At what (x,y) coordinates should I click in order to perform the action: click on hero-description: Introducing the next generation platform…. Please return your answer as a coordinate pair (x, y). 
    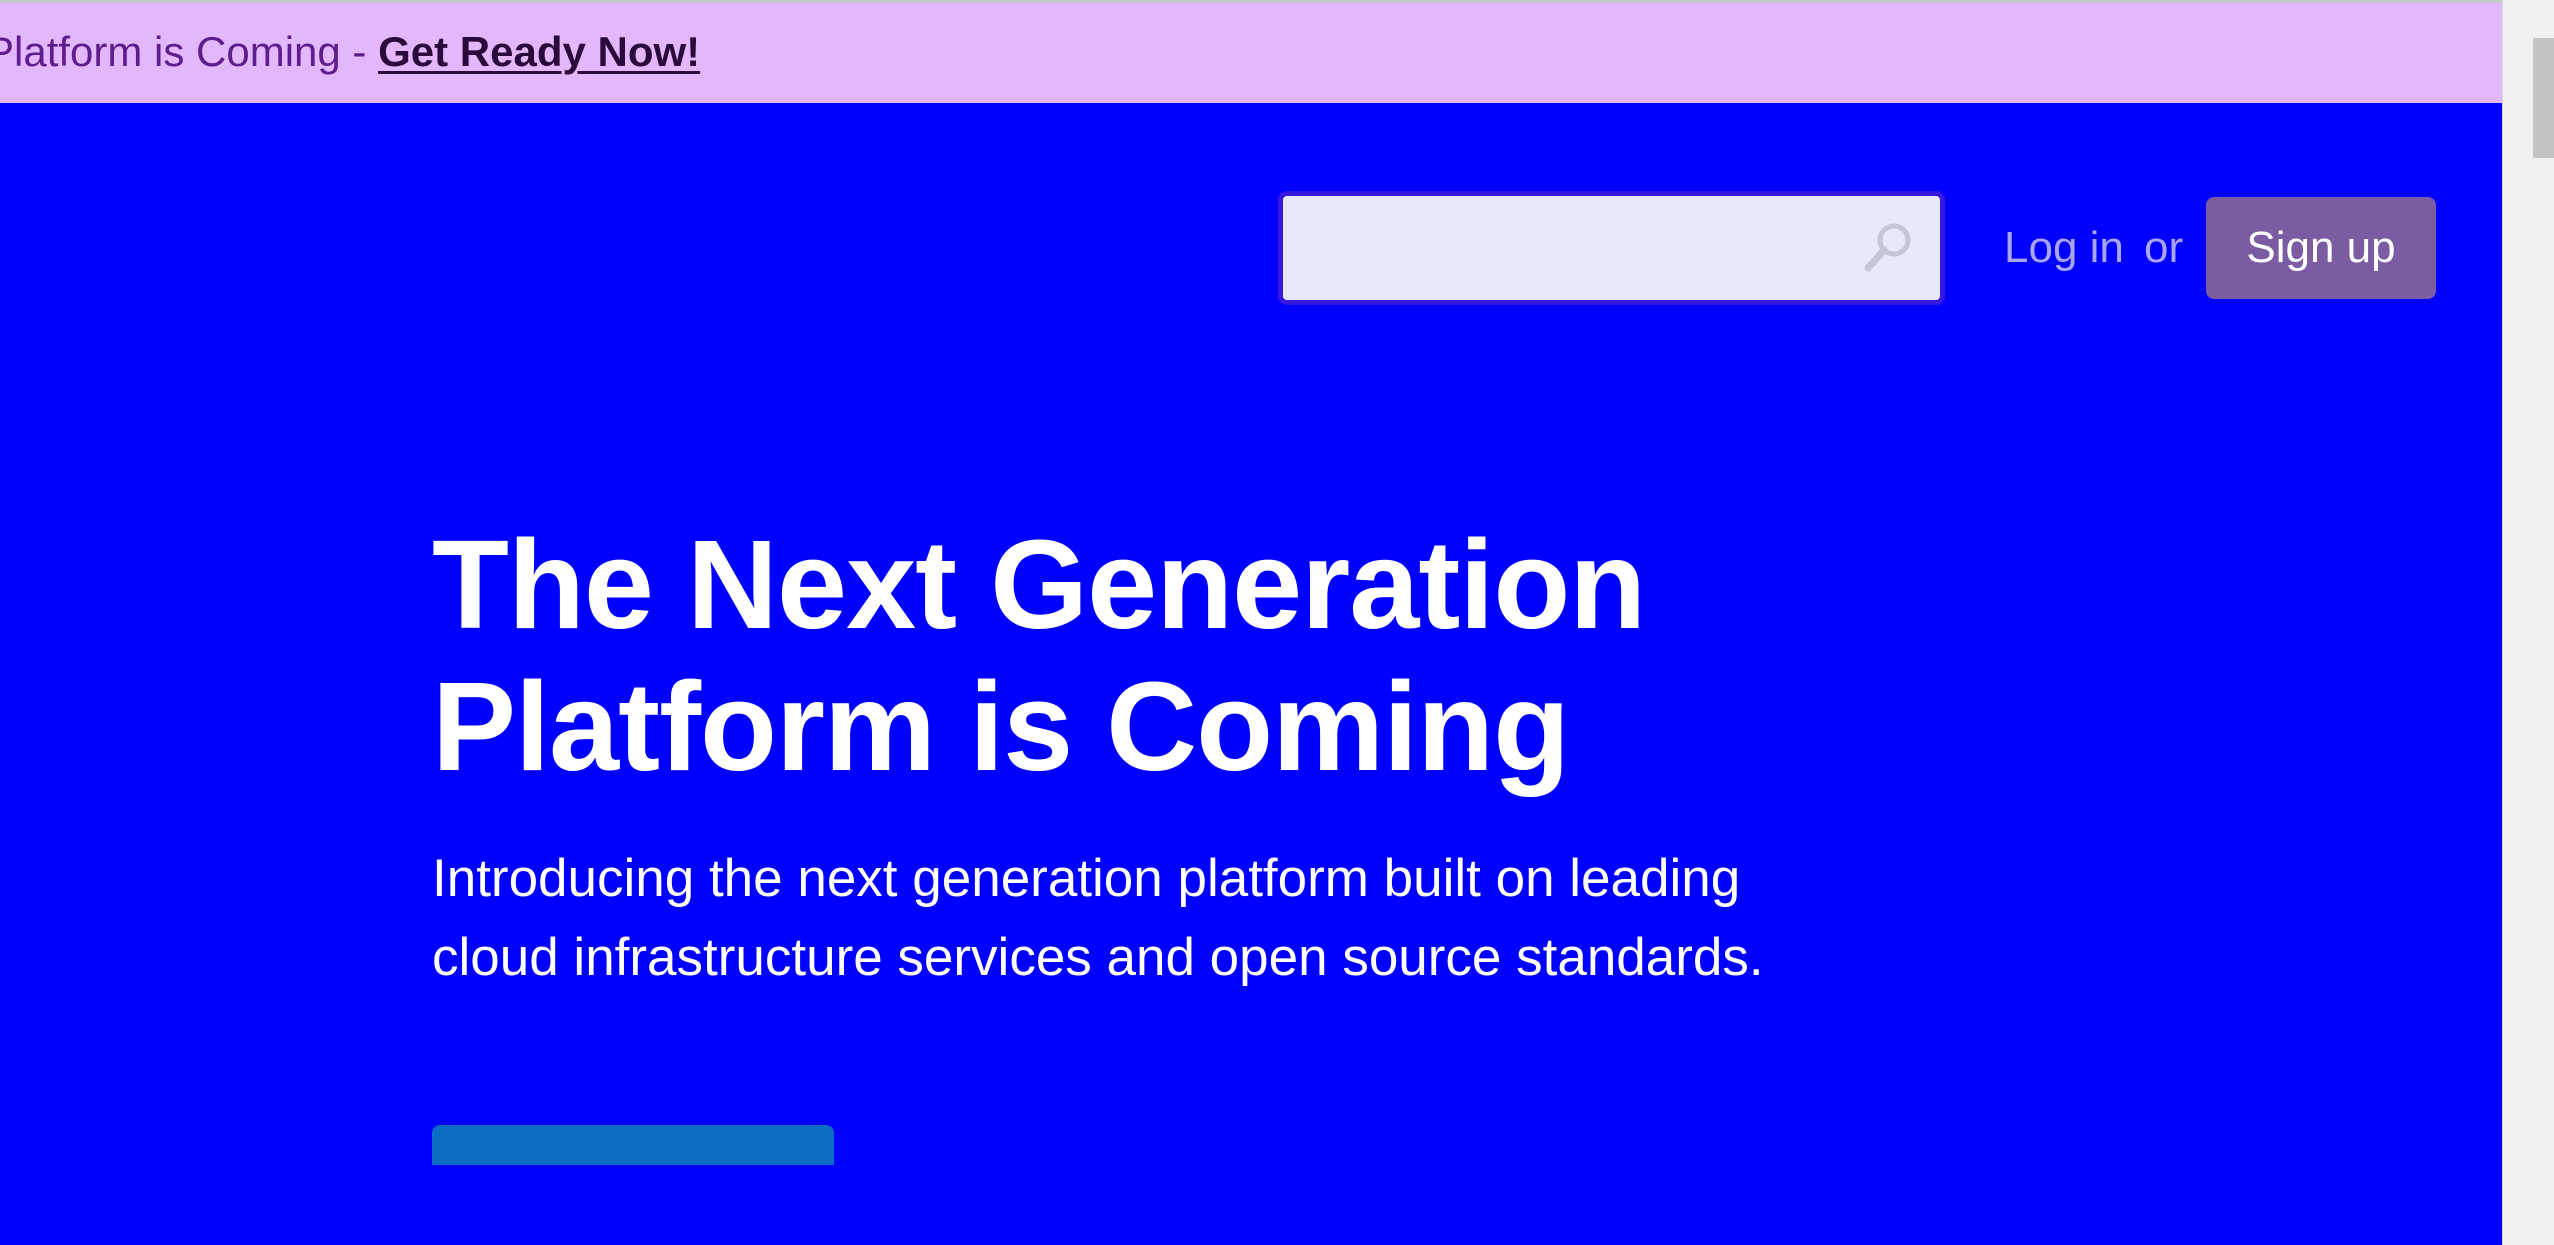
    Looking at the image, I should click on (1098, 918).